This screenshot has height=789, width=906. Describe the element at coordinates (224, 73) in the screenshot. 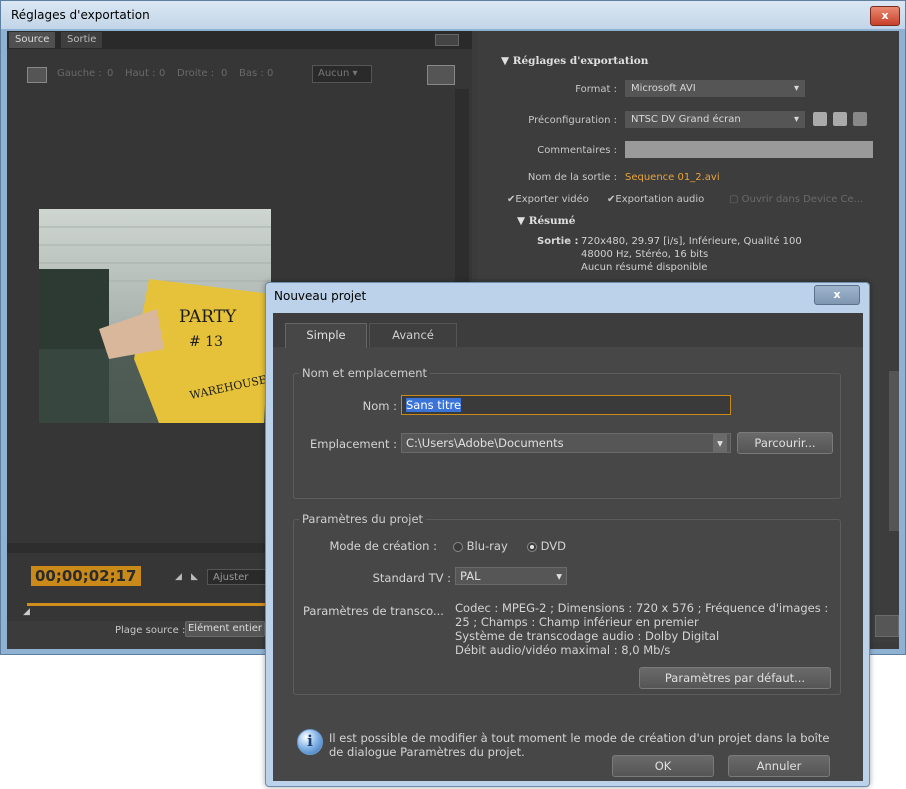

I see `crop-right-value: 0` at that location.